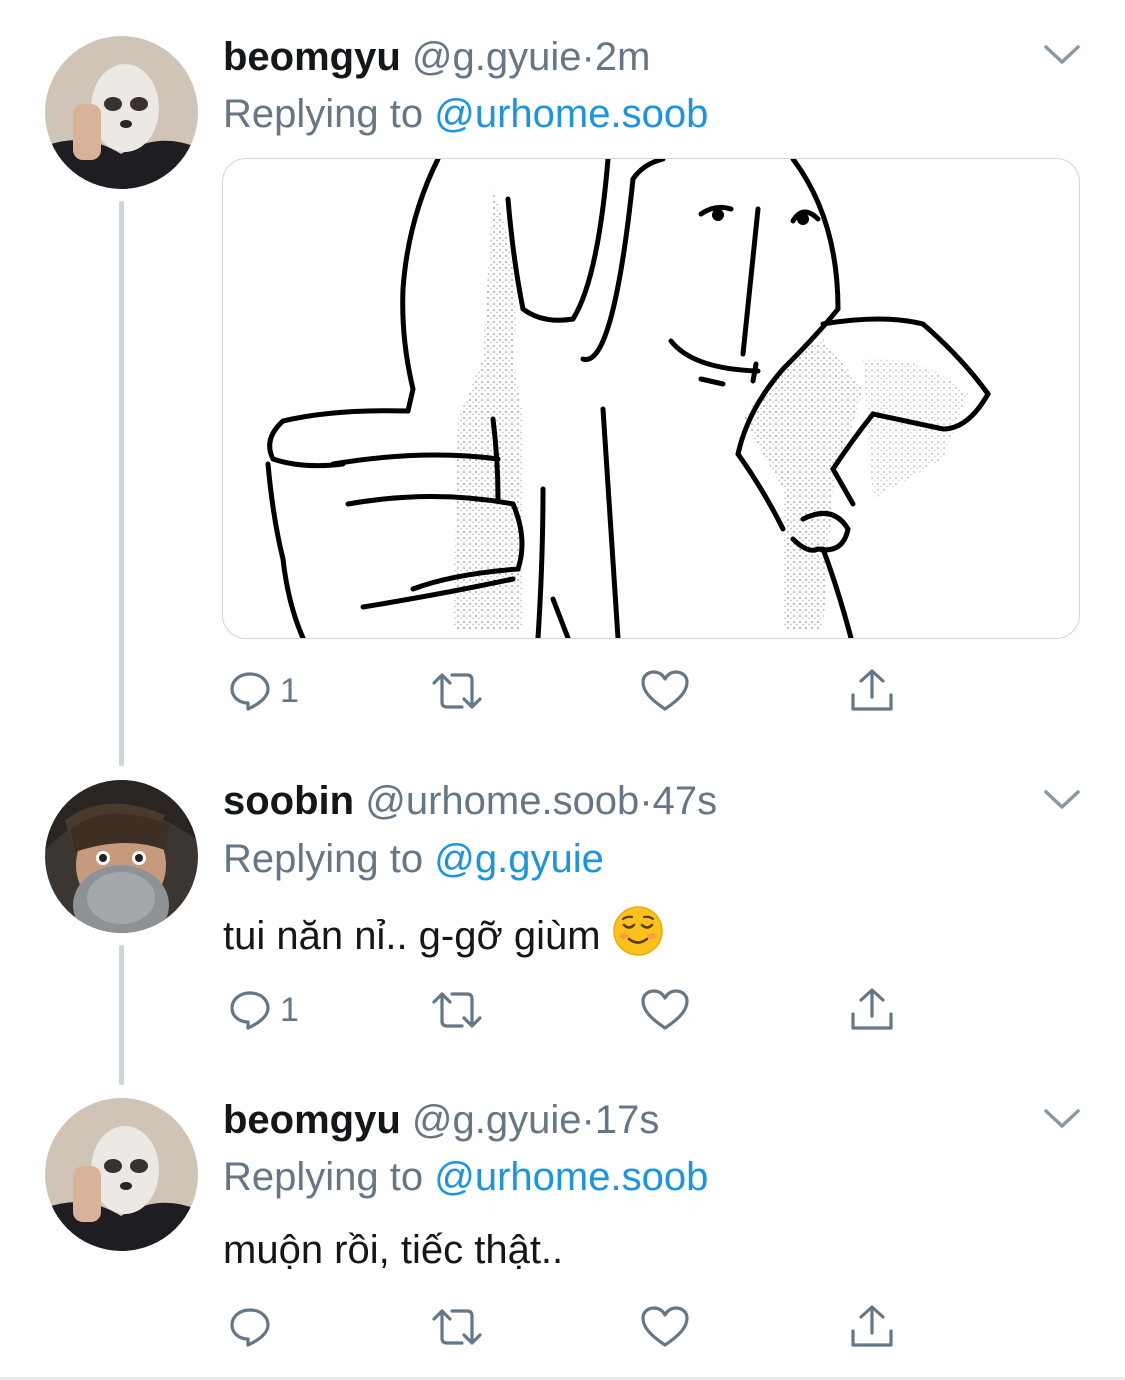  Describe the element at coordinates (637, 931) in the screenshot. I see `relieved-face-emoji-icon` at that location.